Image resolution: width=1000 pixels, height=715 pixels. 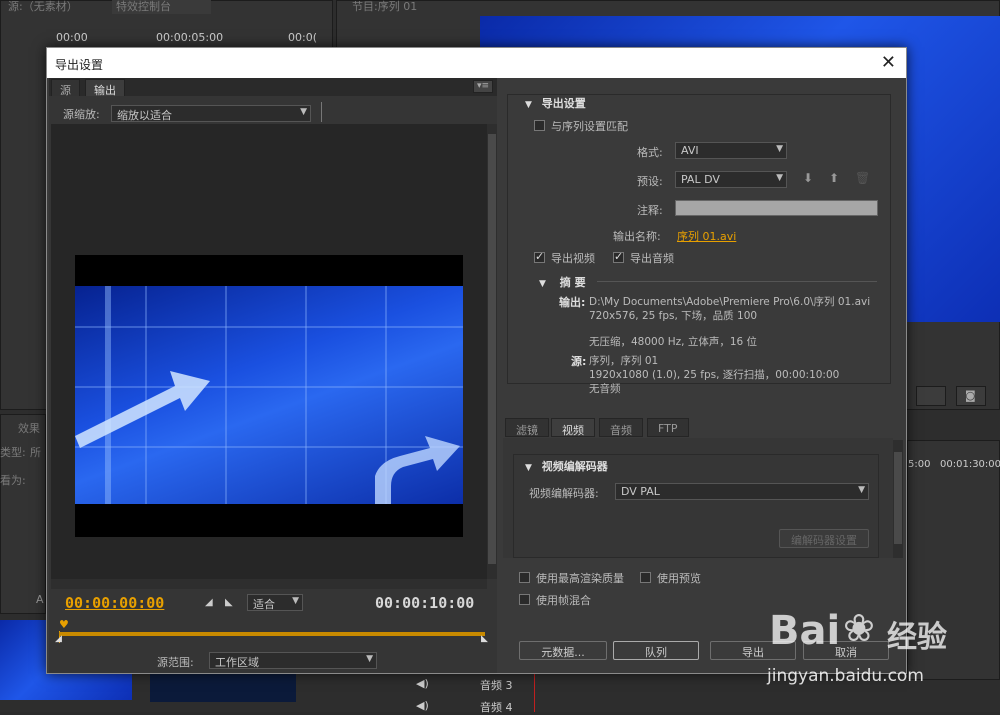 I want to click on work-area-bar, so click(x=272, y=634).